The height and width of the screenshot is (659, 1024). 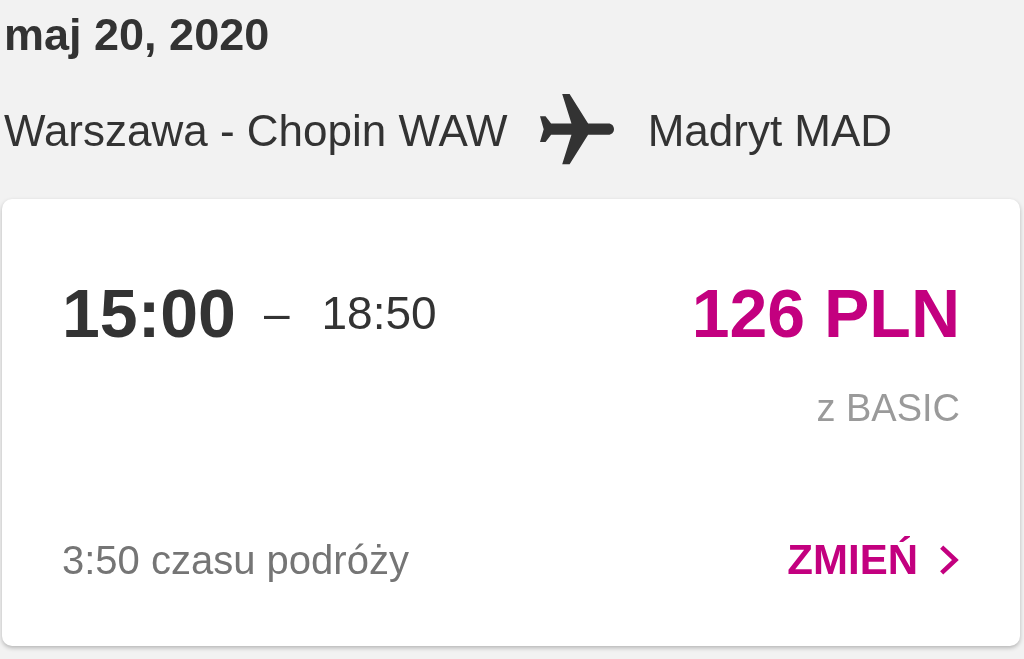 What do you see at coordinates (825, 313) in the screenshot?
I see `price: 126 PLN` at bounding box center [825, 313].